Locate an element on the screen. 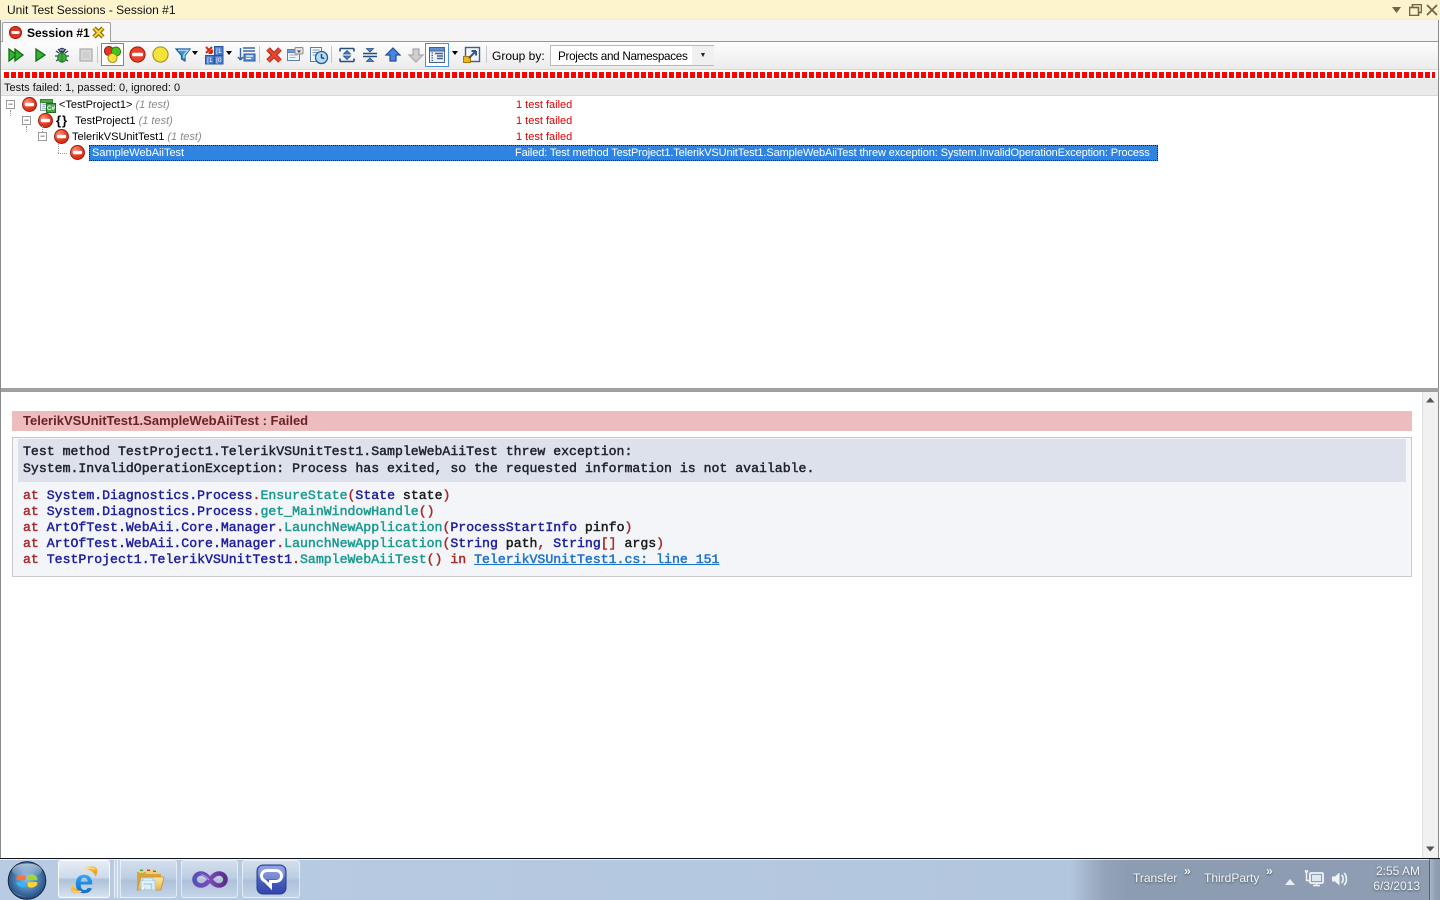  svg-text: [0 is located at coordinates (219, 60).